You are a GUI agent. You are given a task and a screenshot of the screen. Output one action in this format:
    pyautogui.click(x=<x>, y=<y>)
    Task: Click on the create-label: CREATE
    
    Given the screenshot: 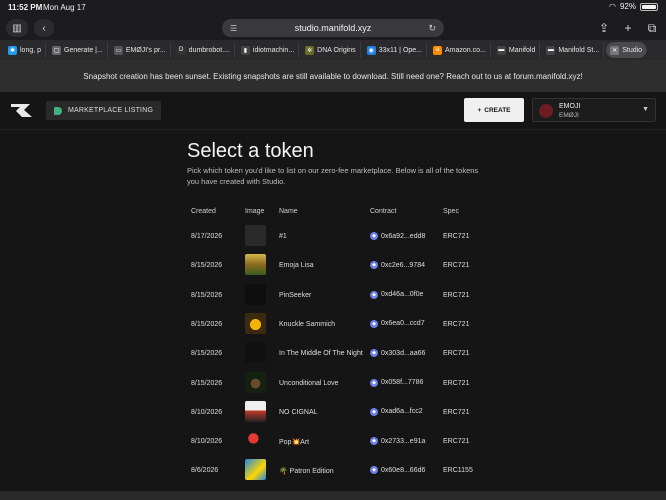 What is the action you would take?
    pyautogui.click(x=497, y=110)
    